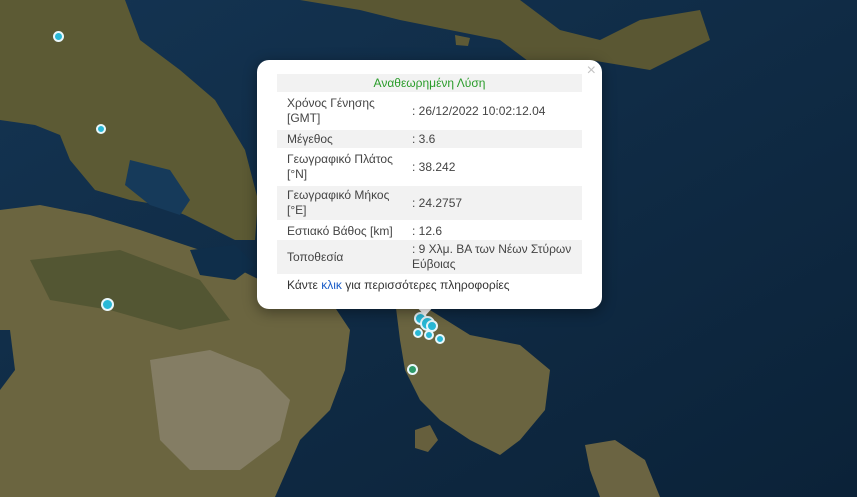 This screenshot has width=857, height=502. What do you see at coordinates (340, 231) in the screenshot?
I see `info-label: Εστιακό Βάθος [km]` at bounding box center [340, 231].